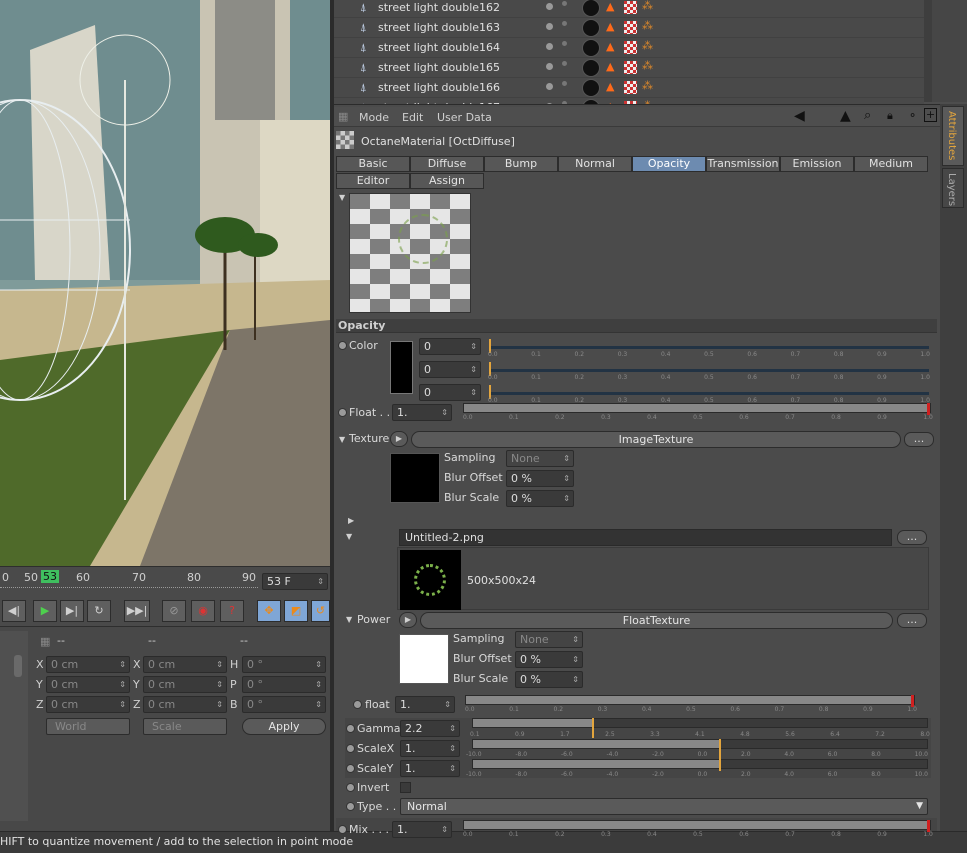 The width and height of the screenshot is (967, 853). I want to click on scale-icon: ◩, so click(296, 611).